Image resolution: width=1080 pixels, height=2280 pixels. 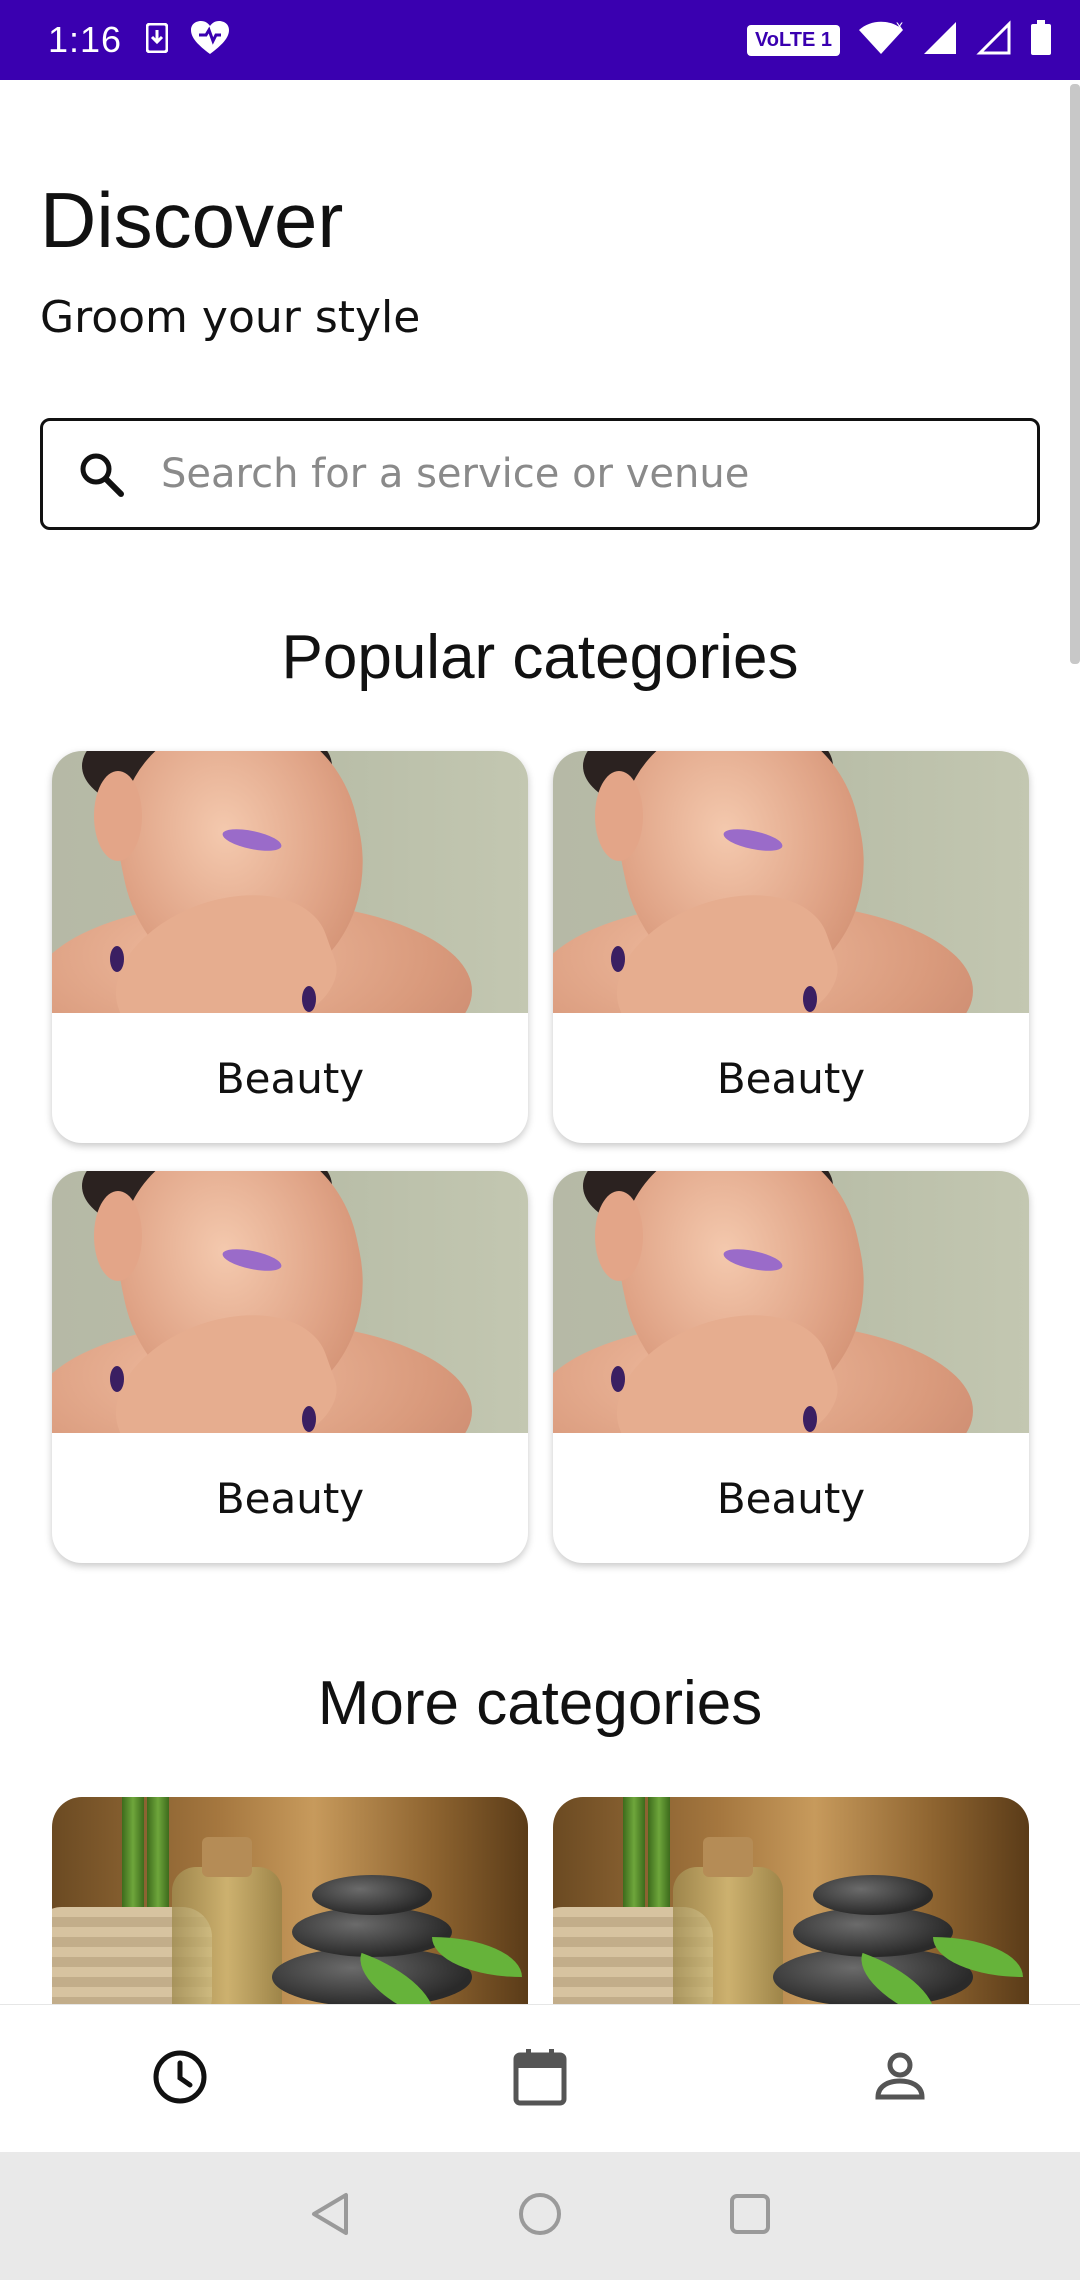 I want to click on heart-icon, so click(x=210, y=40).